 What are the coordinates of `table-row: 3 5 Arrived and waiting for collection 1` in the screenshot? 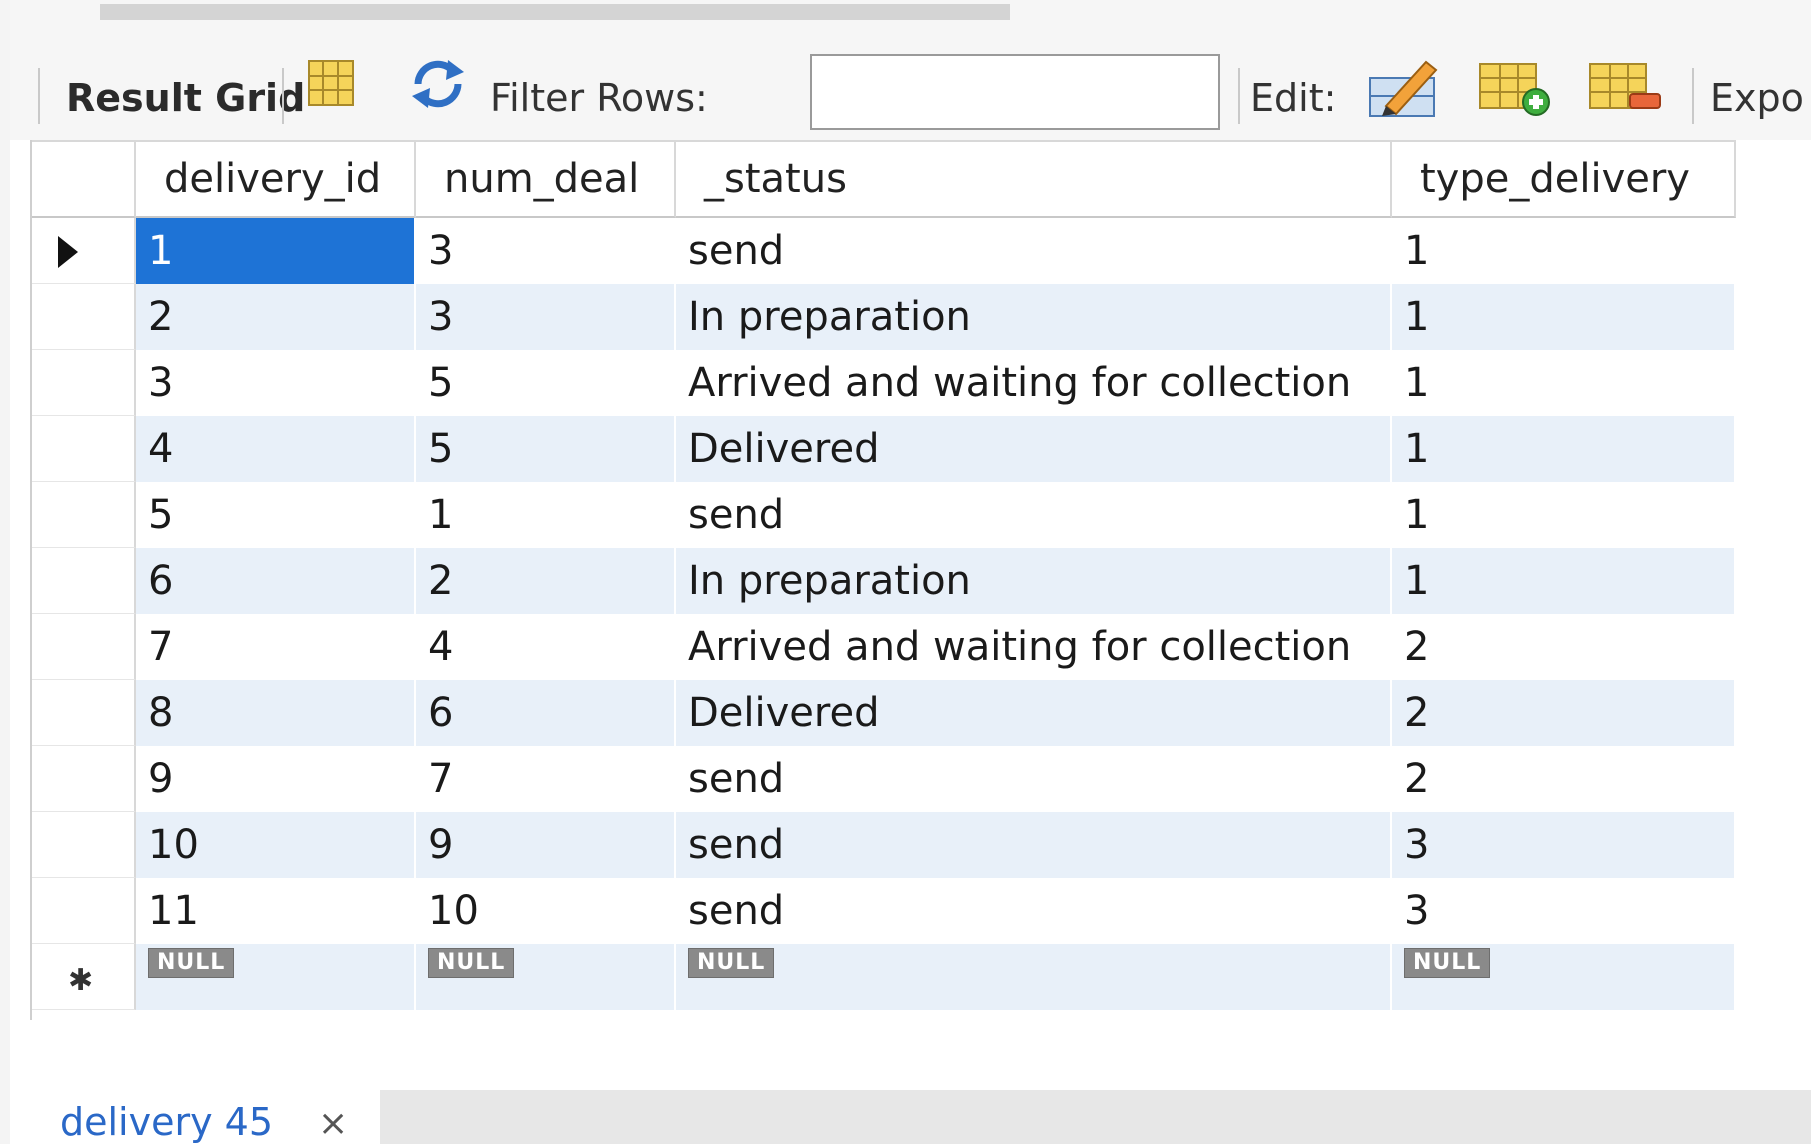 It's located at (887, 383).